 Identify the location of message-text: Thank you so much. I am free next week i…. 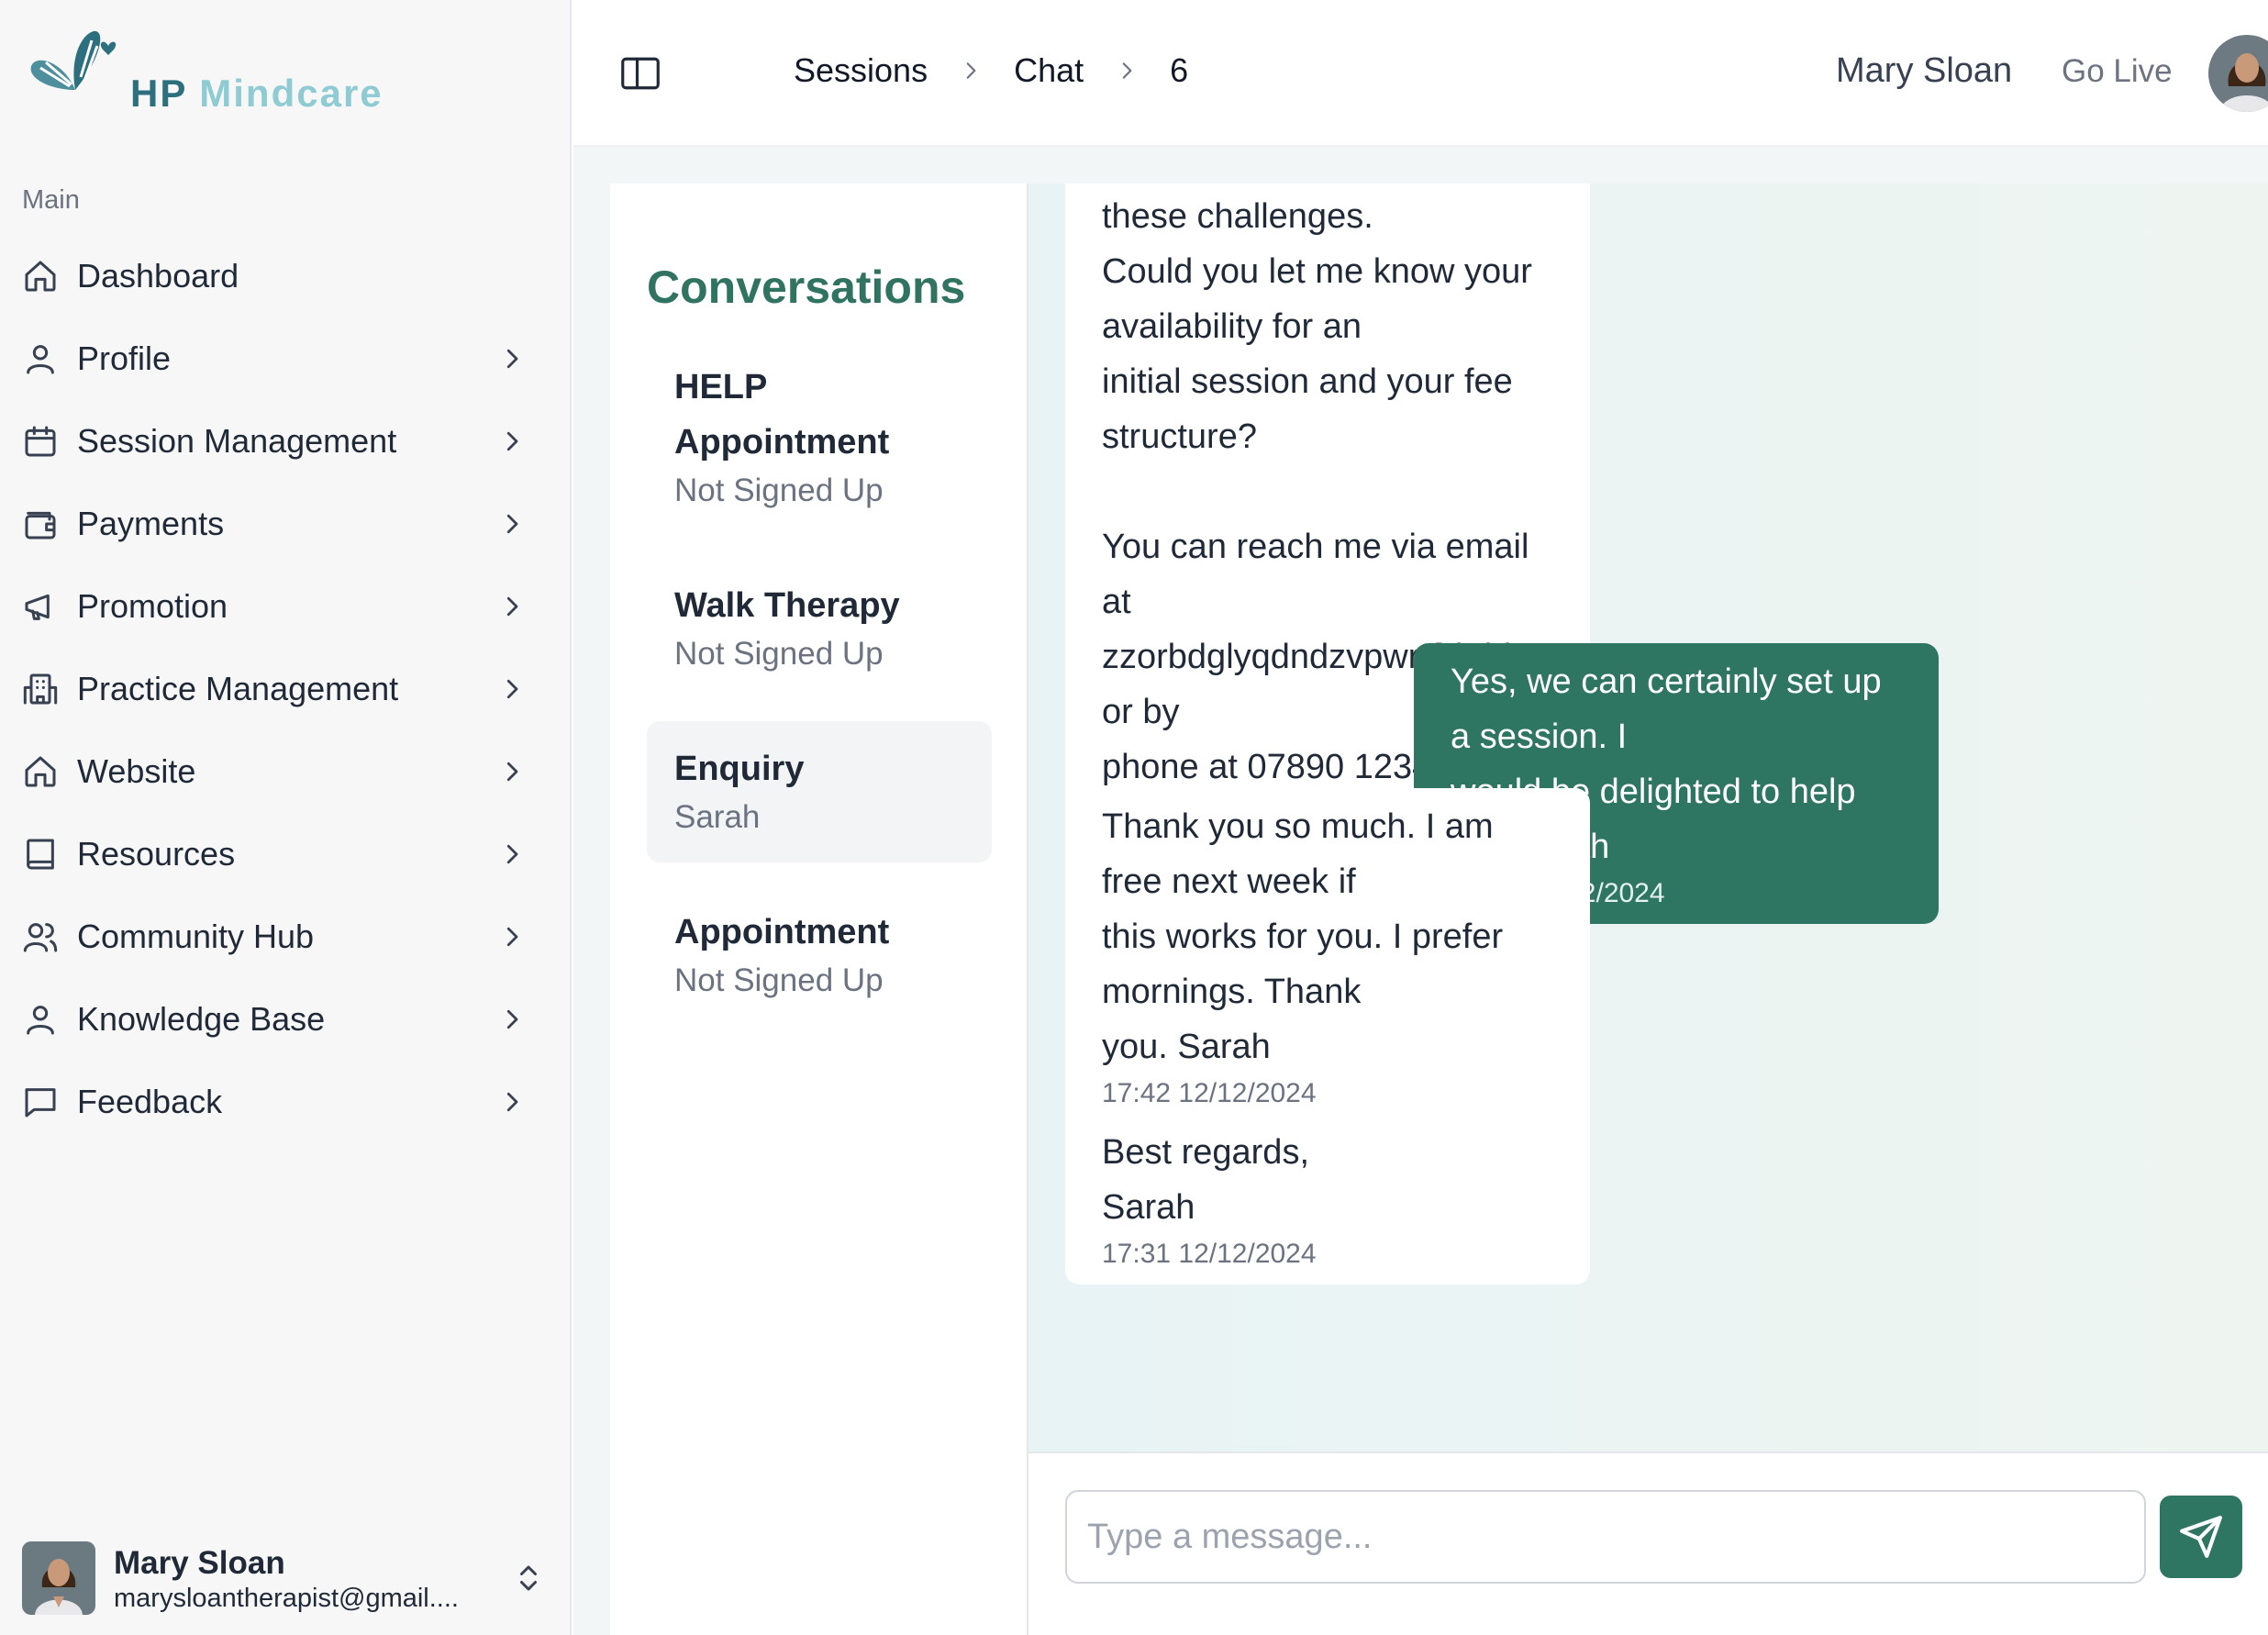
(1303, 936).